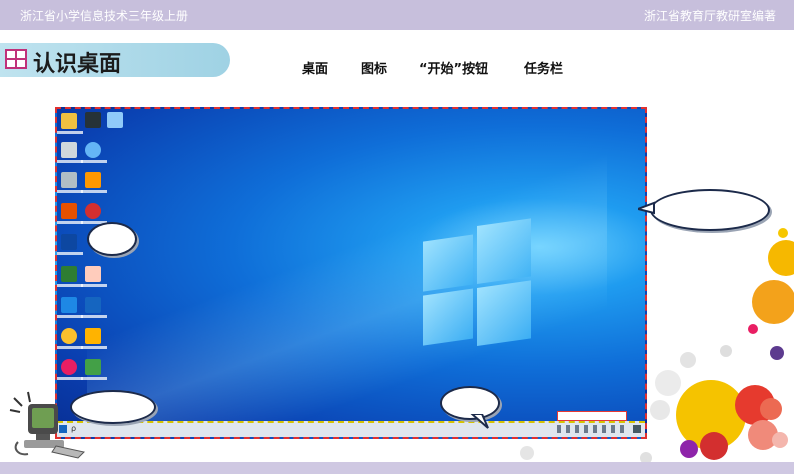  Describe the element at coordinates (374, 67) in the screenshot. I see `vocab-icon: 图标` at that location.